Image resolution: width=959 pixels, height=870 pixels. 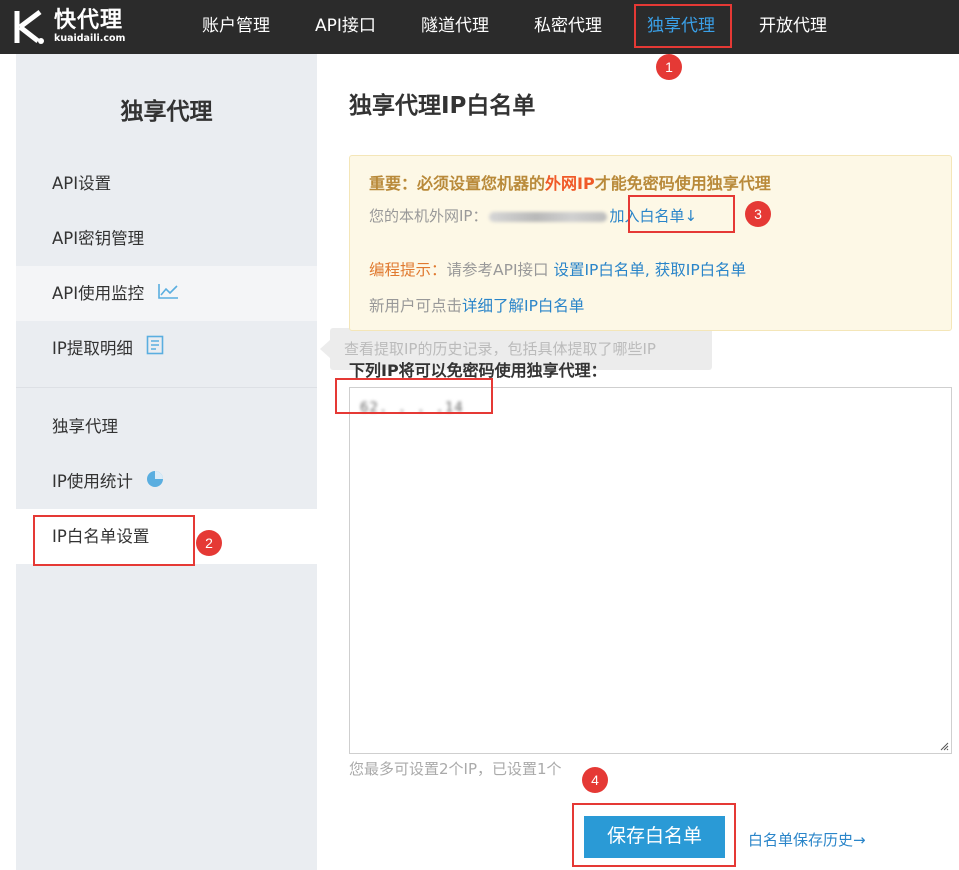 I want to click on new-user-text: 新用户可点击, so click(x=416, y=306).